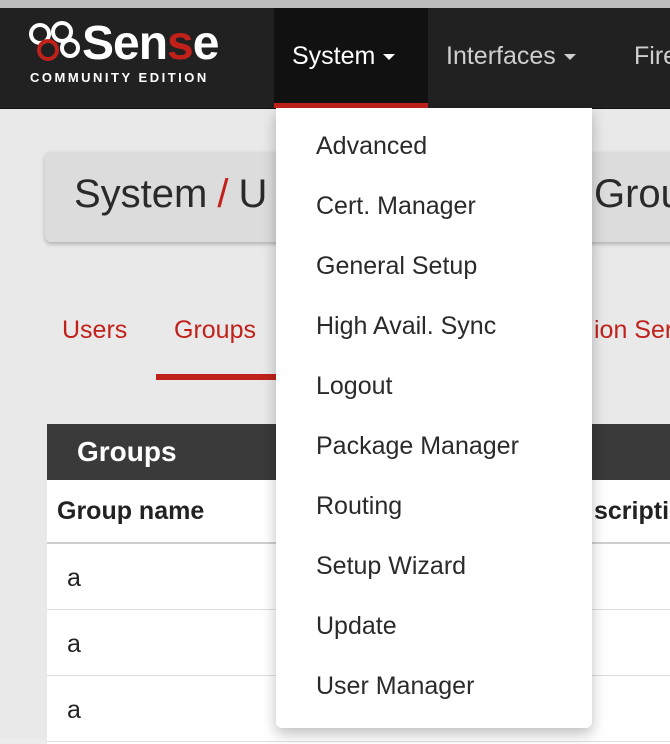  What do you see at coordinates (335, 4) in the screenshot?
I see `window-top-strip` at bounding box center [335, 4].